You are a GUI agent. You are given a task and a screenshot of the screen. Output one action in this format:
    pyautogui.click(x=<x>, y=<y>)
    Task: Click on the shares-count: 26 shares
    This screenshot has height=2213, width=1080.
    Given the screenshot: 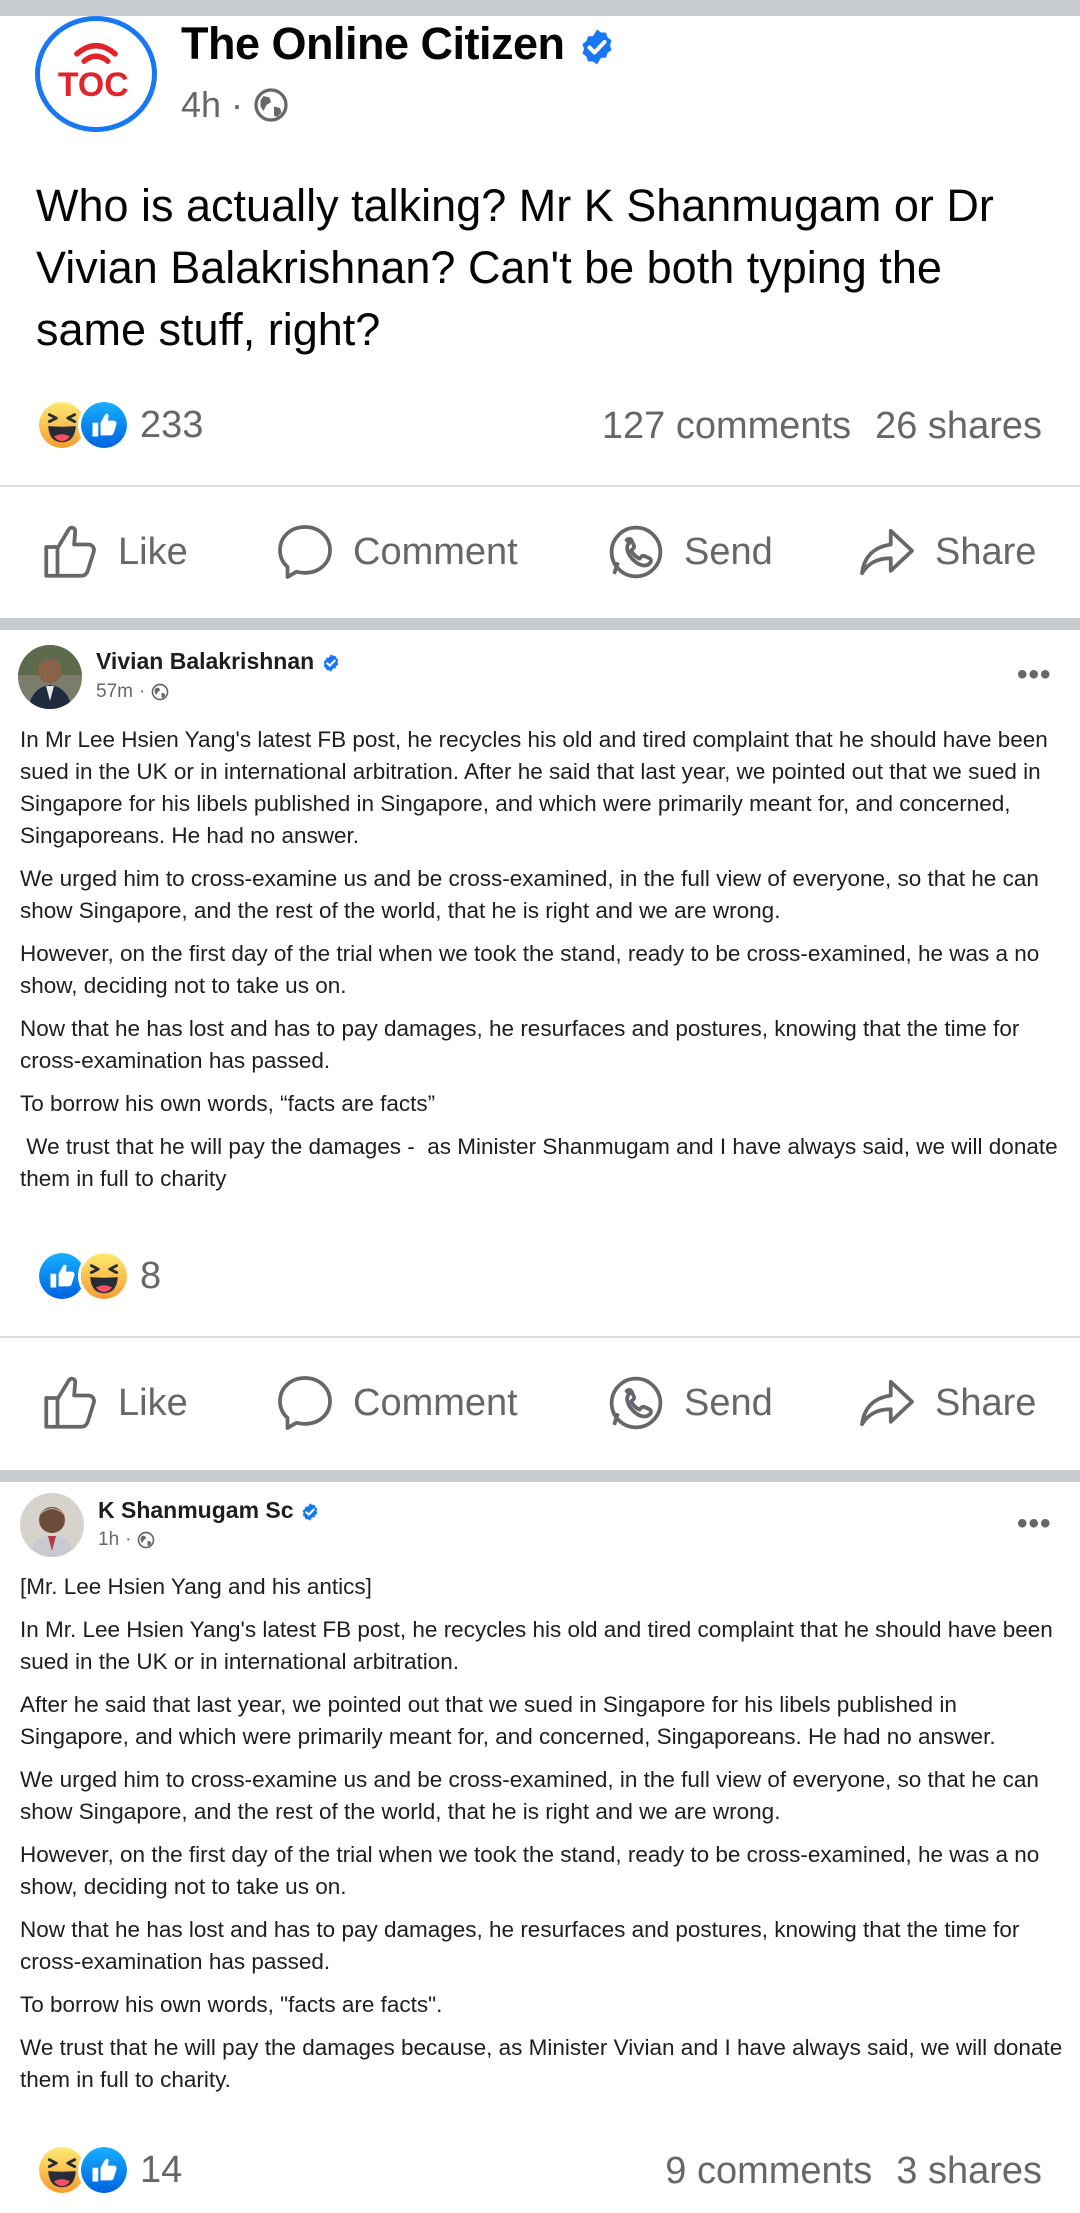 What is the action you would take?
    pyautogui.click(x=958, y=426)
    